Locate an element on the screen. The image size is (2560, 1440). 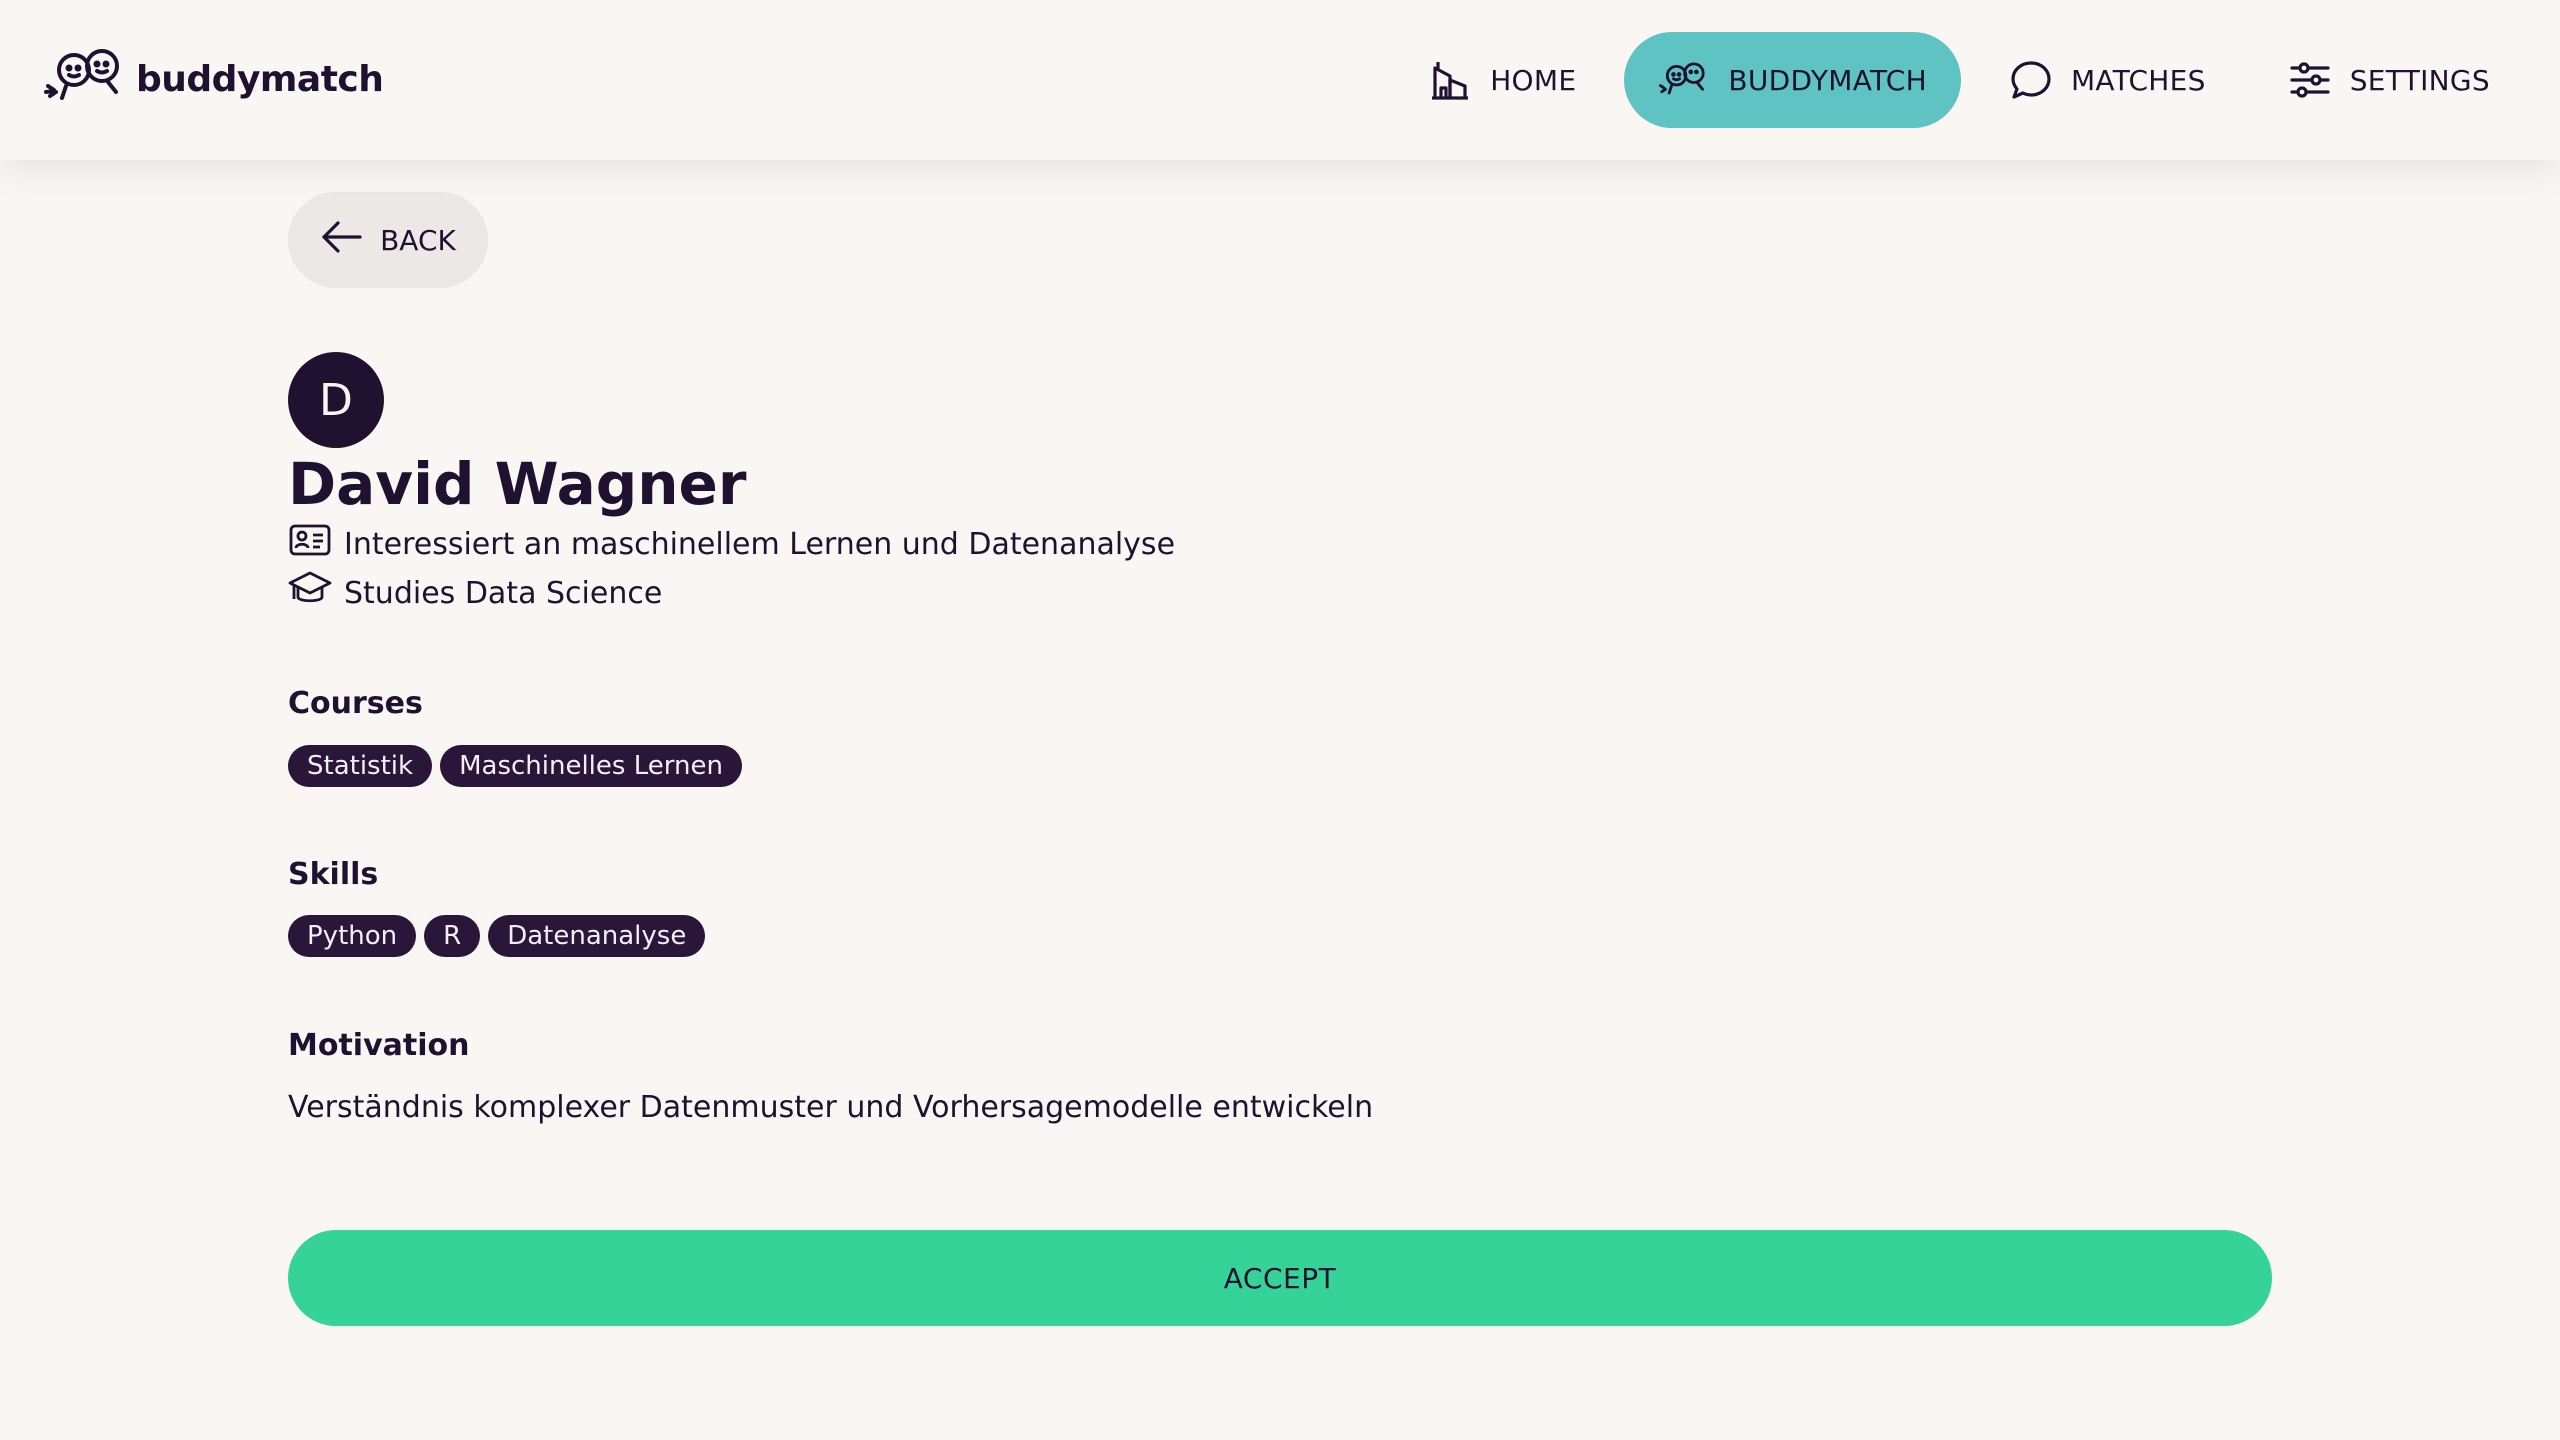
nav-label-home: HOME is located at coordinates (1533, 80).